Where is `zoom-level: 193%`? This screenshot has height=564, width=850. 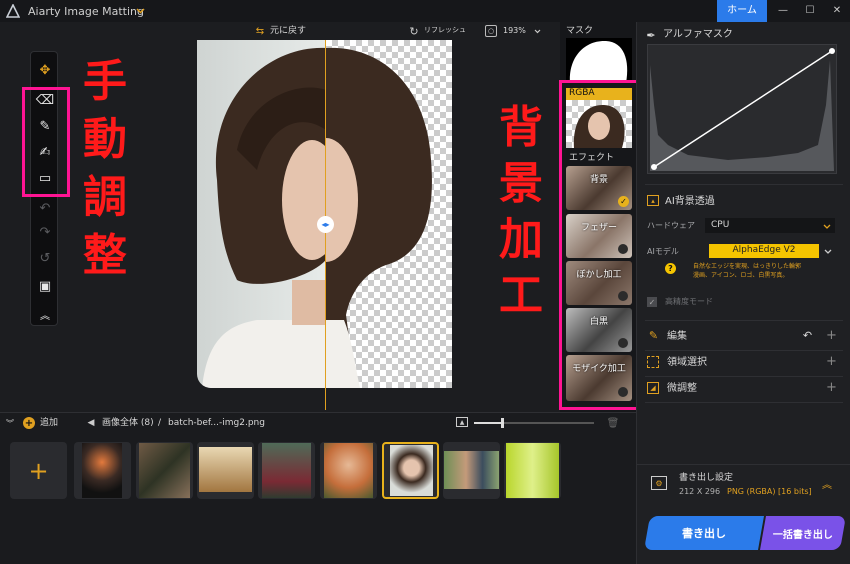
zoom-level: 193% is located at coordinates (514, 31).